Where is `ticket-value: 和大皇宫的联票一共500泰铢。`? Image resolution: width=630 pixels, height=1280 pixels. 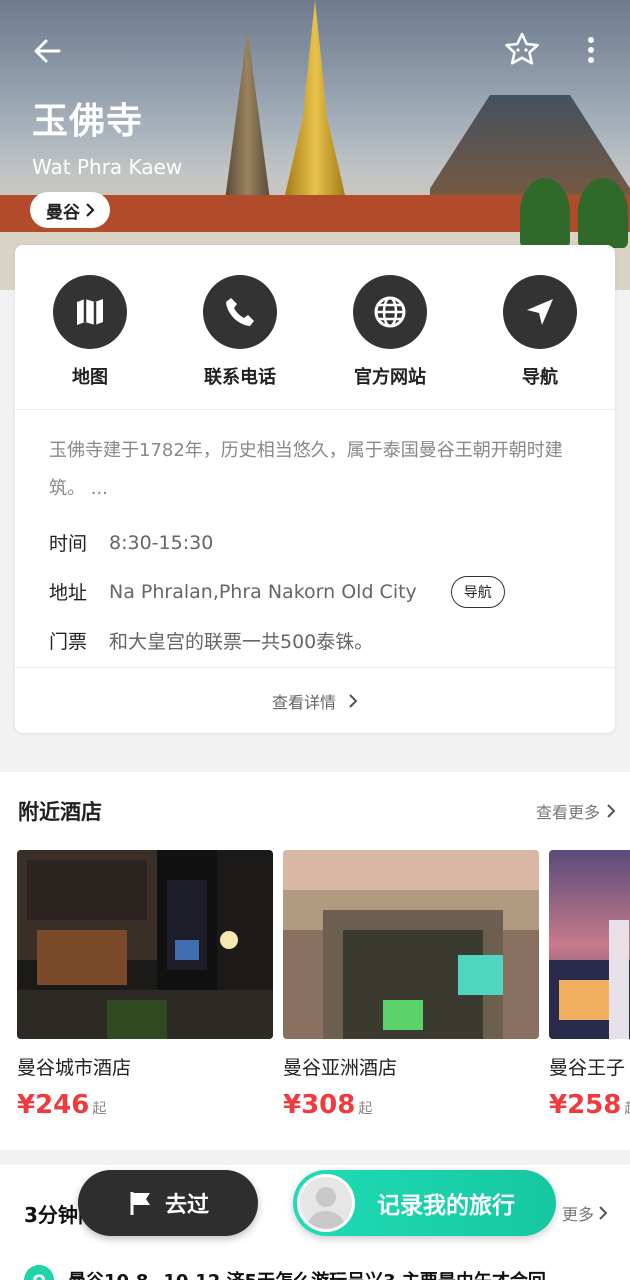
ticket-value: 和大皇宫的联票一共500泰铢。 is located at coordinates (241, 642).